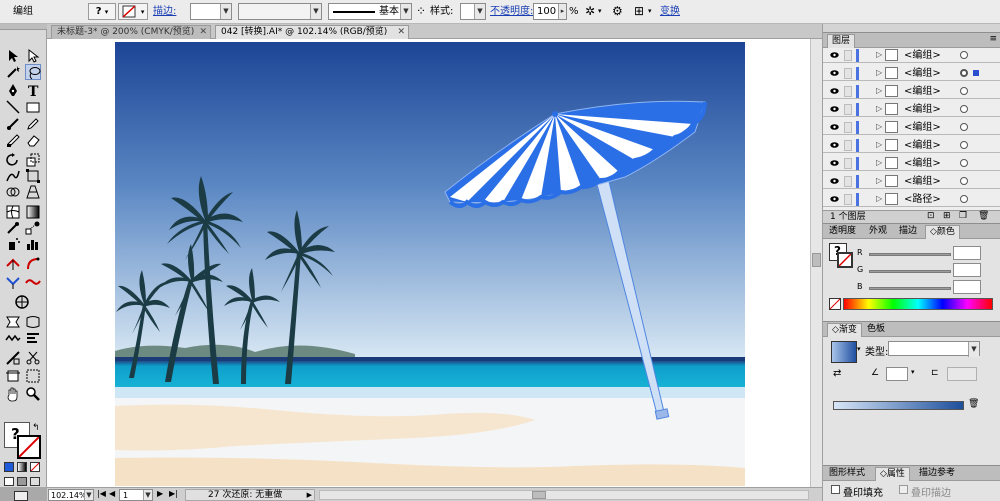 The height and width of the screenshot is (501, 1000). I want to click on red-input, so click(967, 253).